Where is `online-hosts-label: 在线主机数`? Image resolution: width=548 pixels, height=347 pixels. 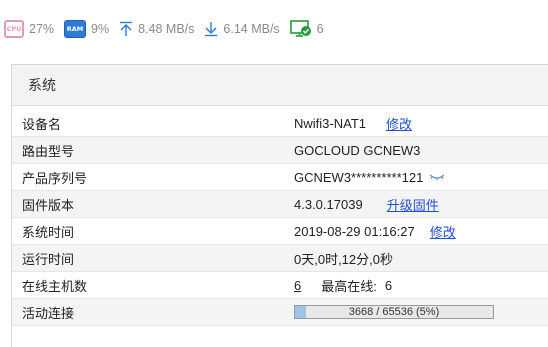 online-hosts-label: 在线主机数 is located at coordinates (55, 286).